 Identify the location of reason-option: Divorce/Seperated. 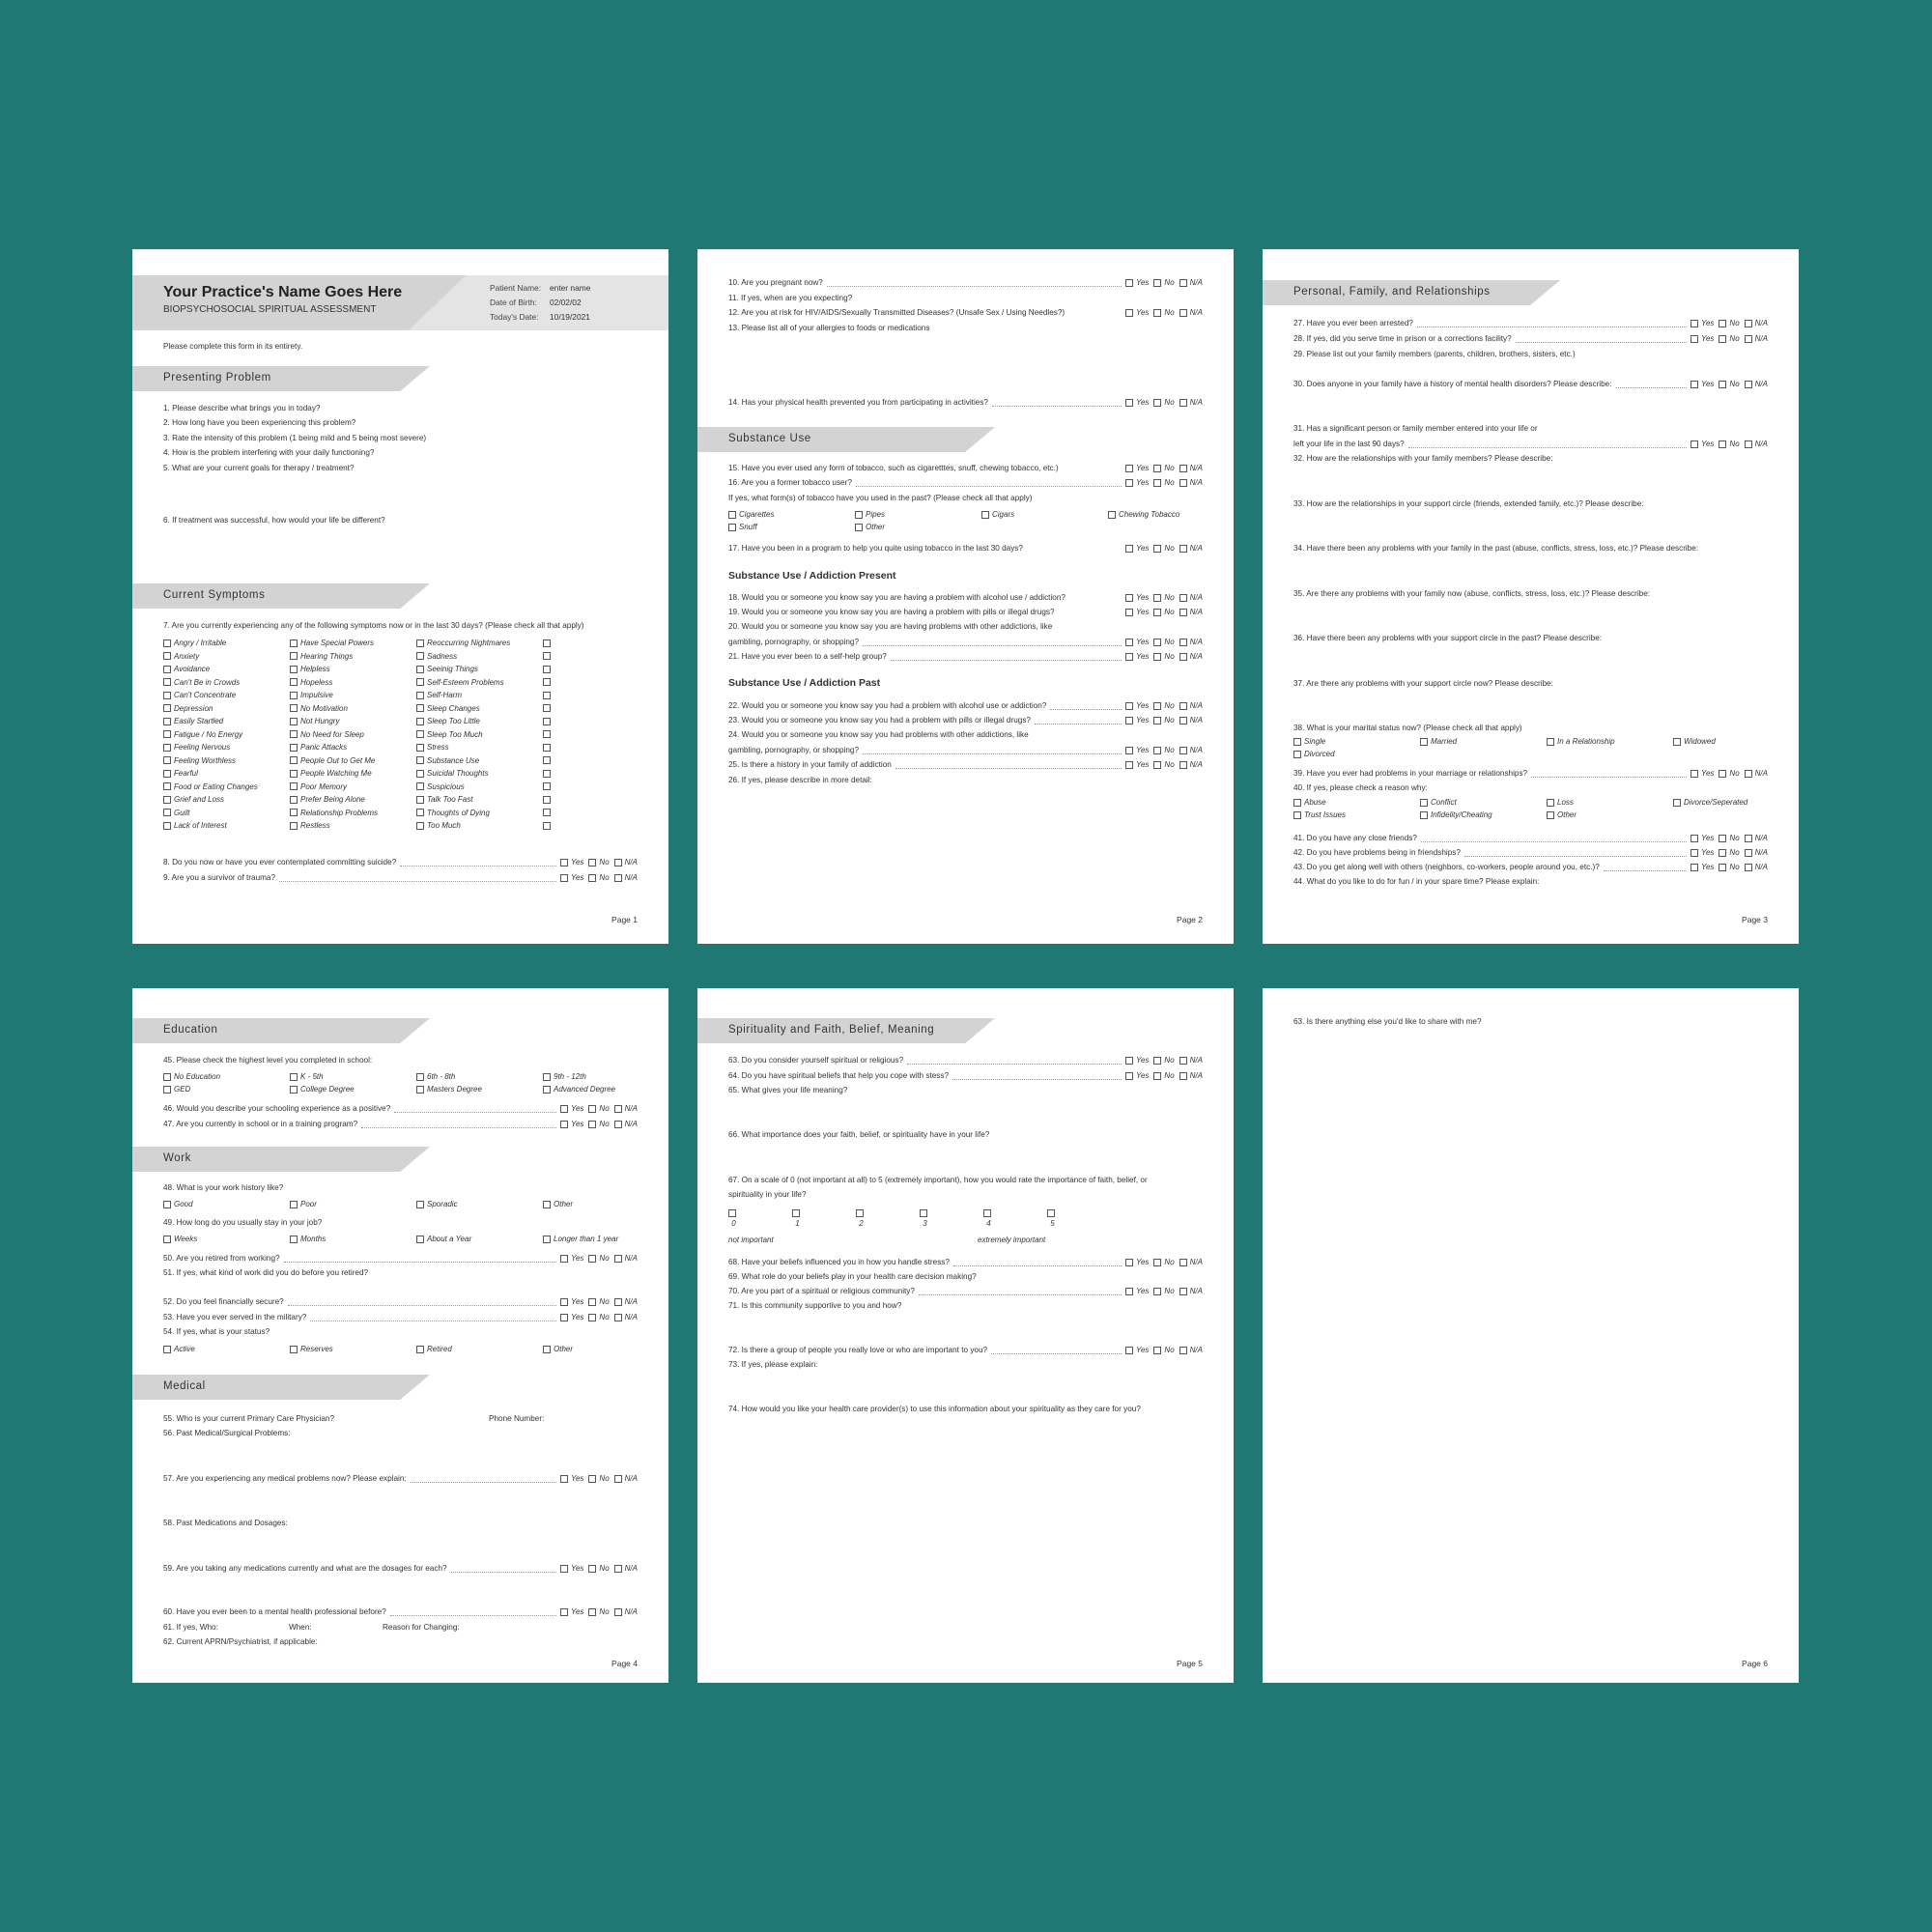
(1720, 802).